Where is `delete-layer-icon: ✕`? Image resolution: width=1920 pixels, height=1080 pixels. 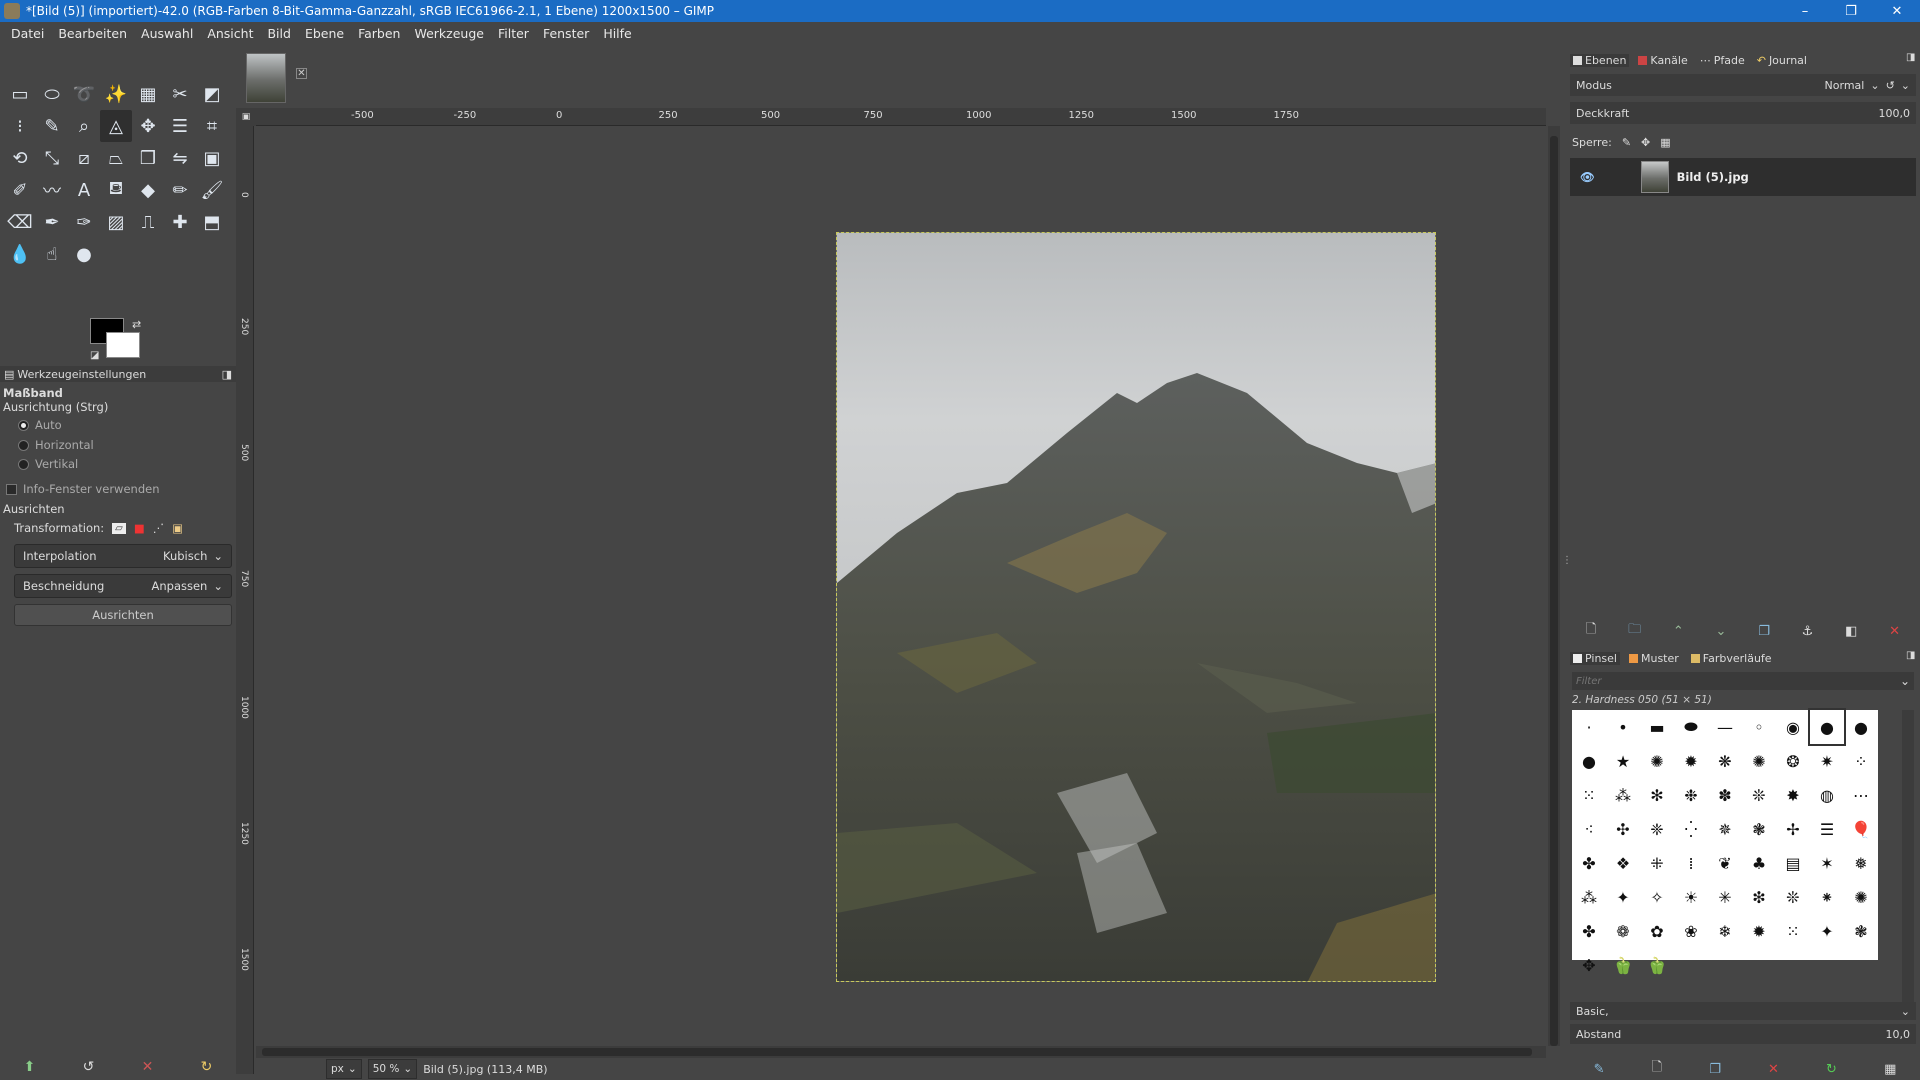 delete-layer-icon: ✕ is located at coordinates (1894, 631).